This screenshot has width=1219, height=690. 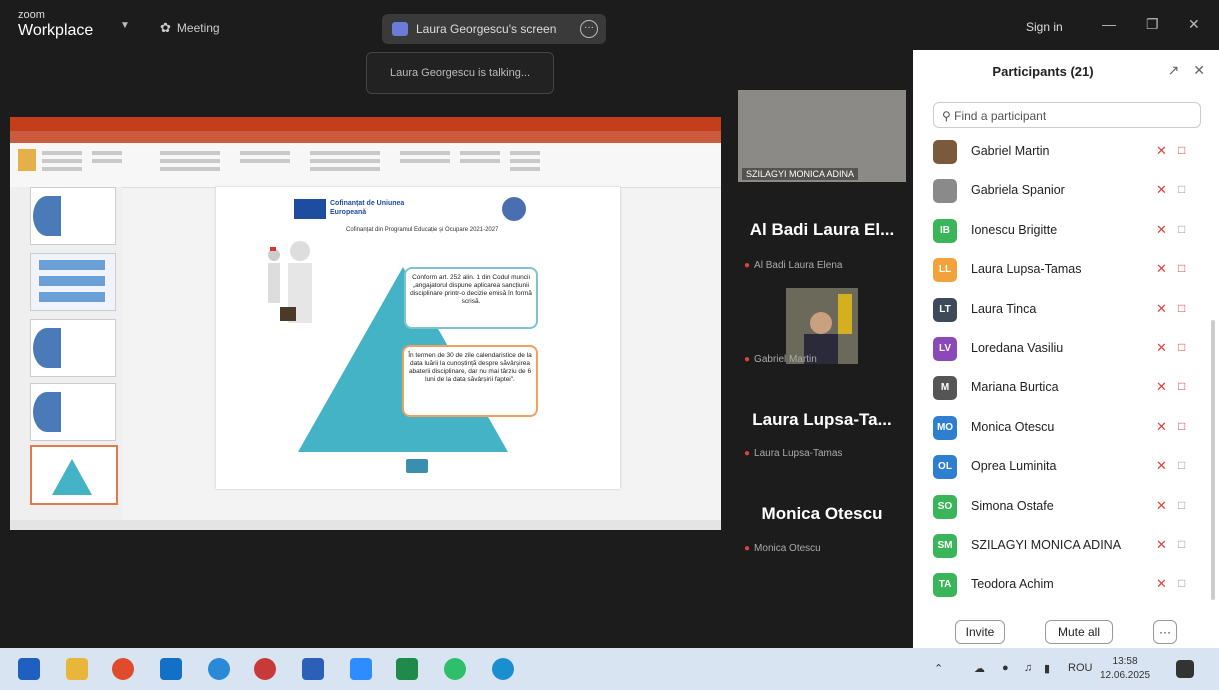 I want to click on search-icon: ⚲, so click(x=946, y=116).